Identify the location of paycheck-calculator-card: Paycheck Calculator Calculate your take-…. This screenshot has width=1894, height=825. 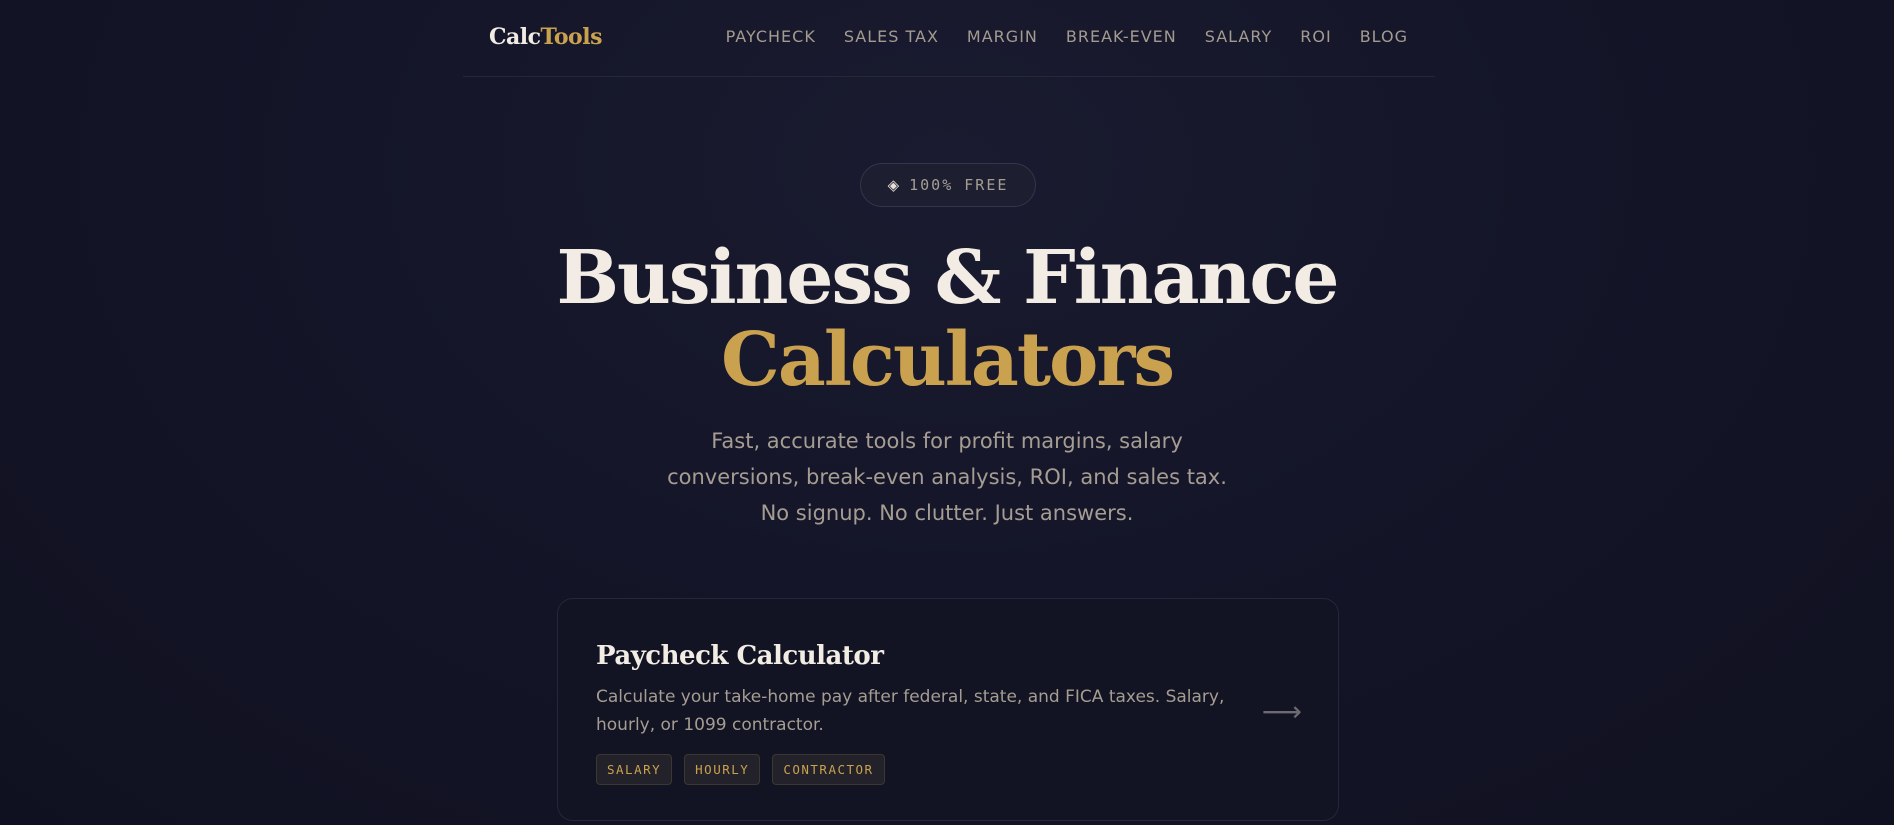
(948, 709).